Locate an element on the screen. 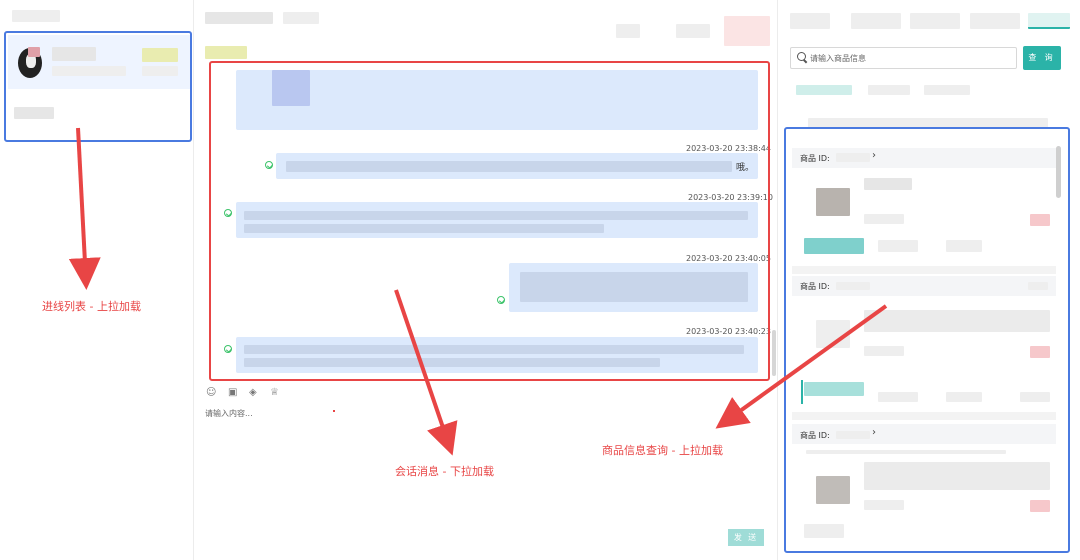  annotation-chat-messages: 会话消息 - 下拉加载 is located at coordinates (444, 471).